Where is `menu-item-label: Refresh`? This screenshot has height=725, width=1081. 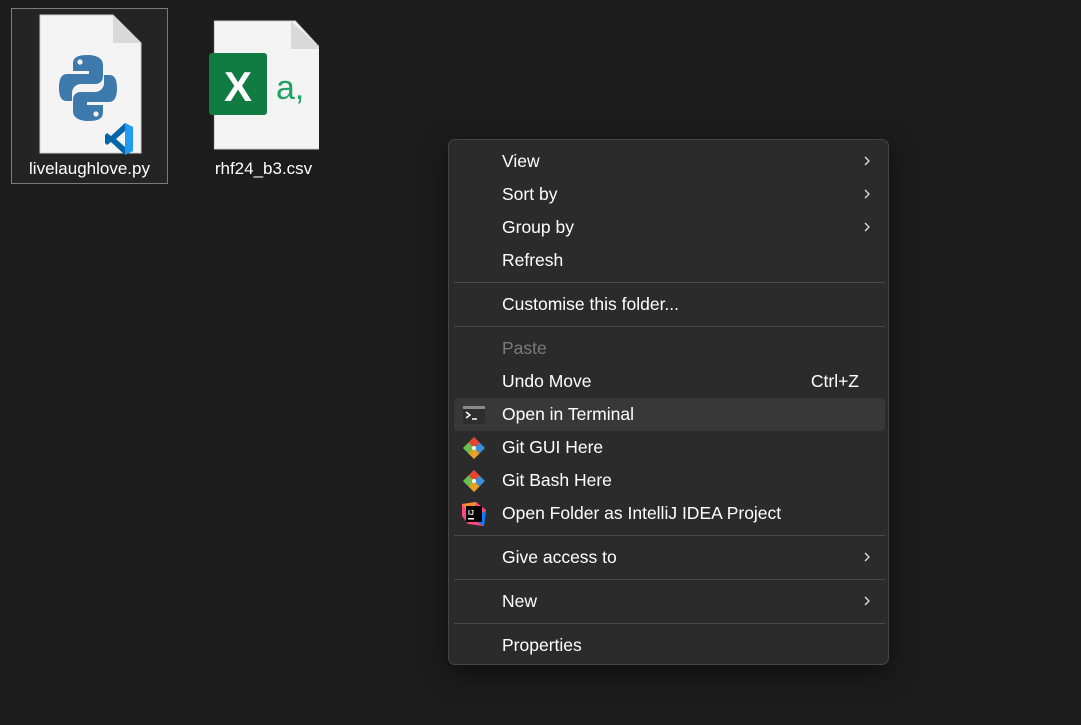
menu-item-label: Refresh is located at coordinates (533, 260).